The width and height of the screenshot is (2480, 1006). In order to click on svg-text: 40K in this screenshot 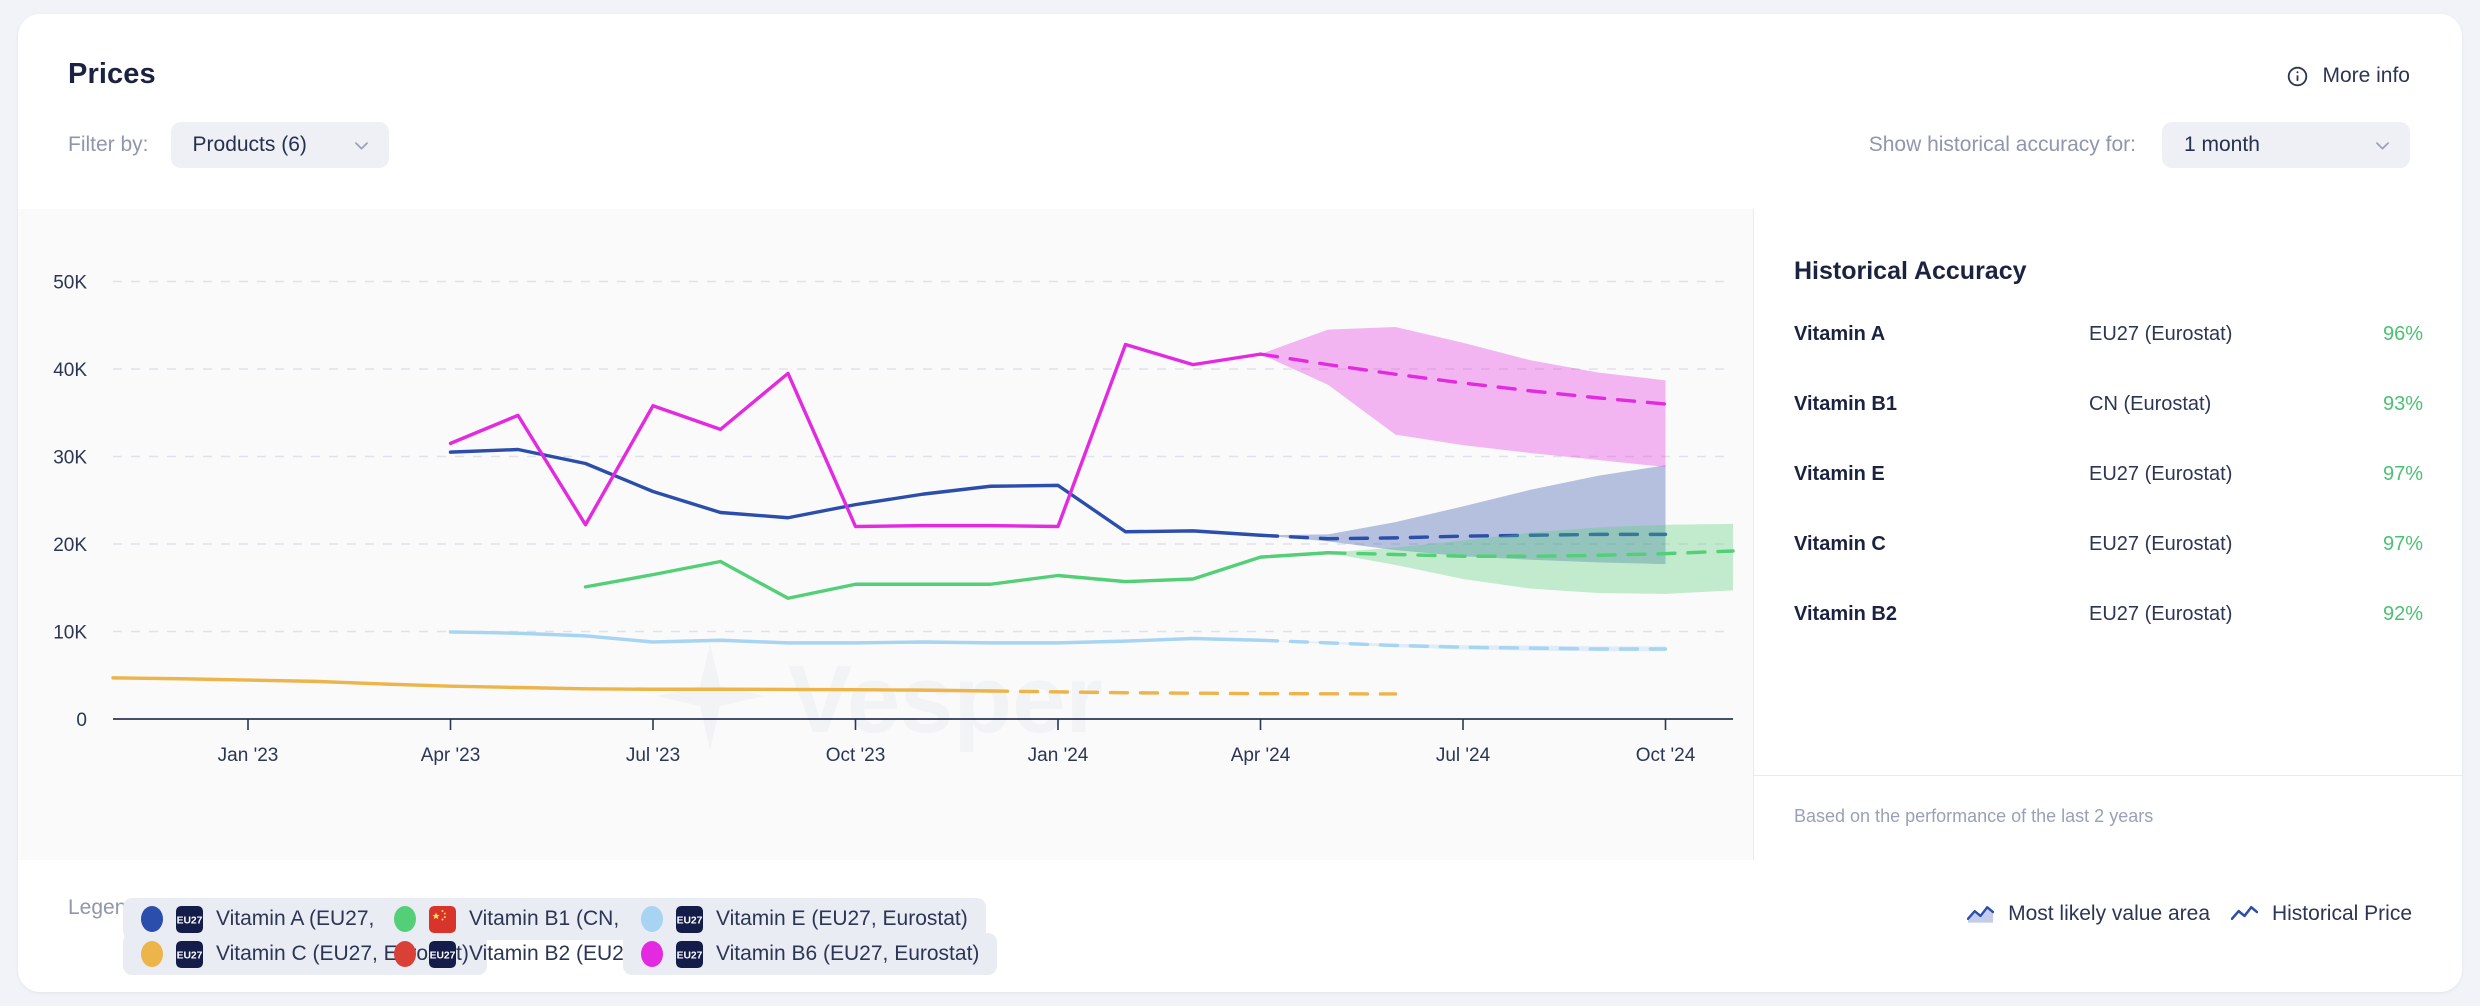, I will do `click(70, 370)`.